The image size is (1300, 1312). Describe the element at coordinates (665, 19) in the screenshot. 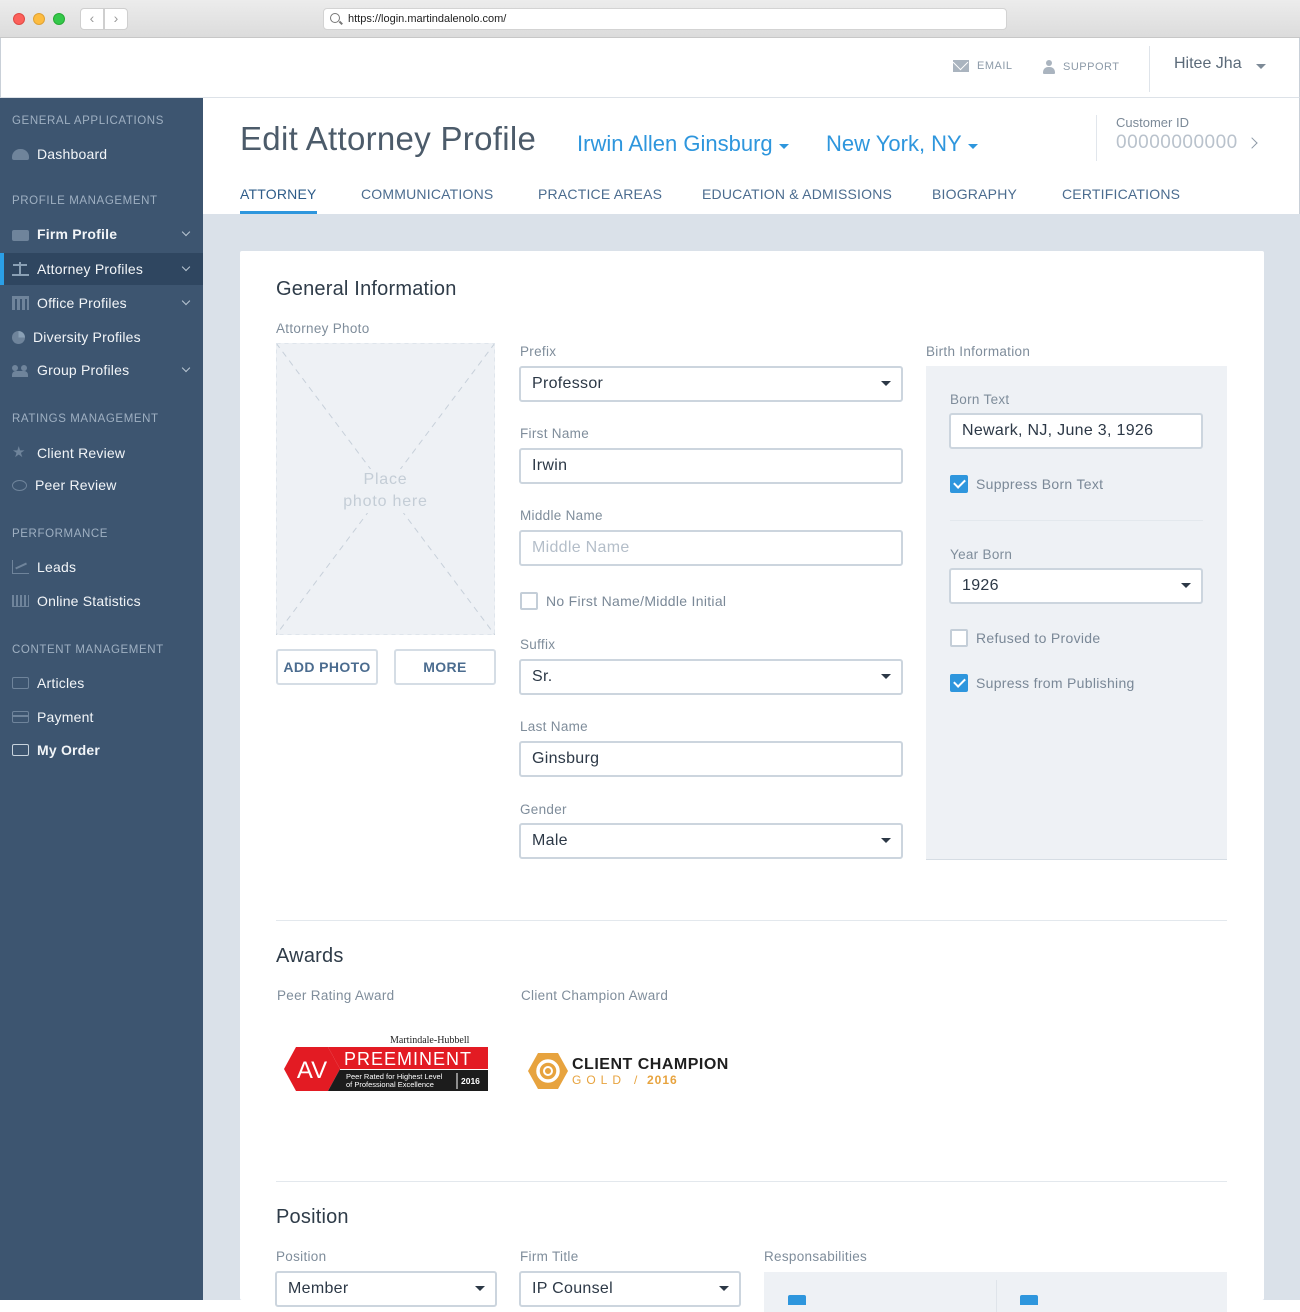

I see `address-bar: https://login.martindalenolo.com/` at that location.